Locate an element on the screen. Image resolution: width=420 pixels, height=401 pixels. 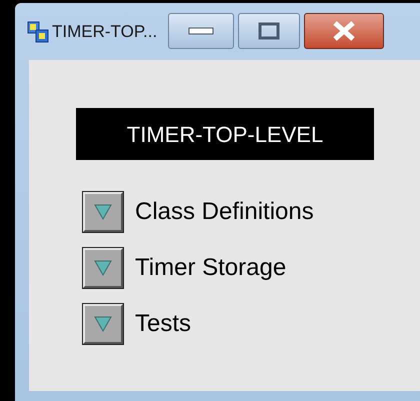
maximize-icon is located at coordinates (269, 31).